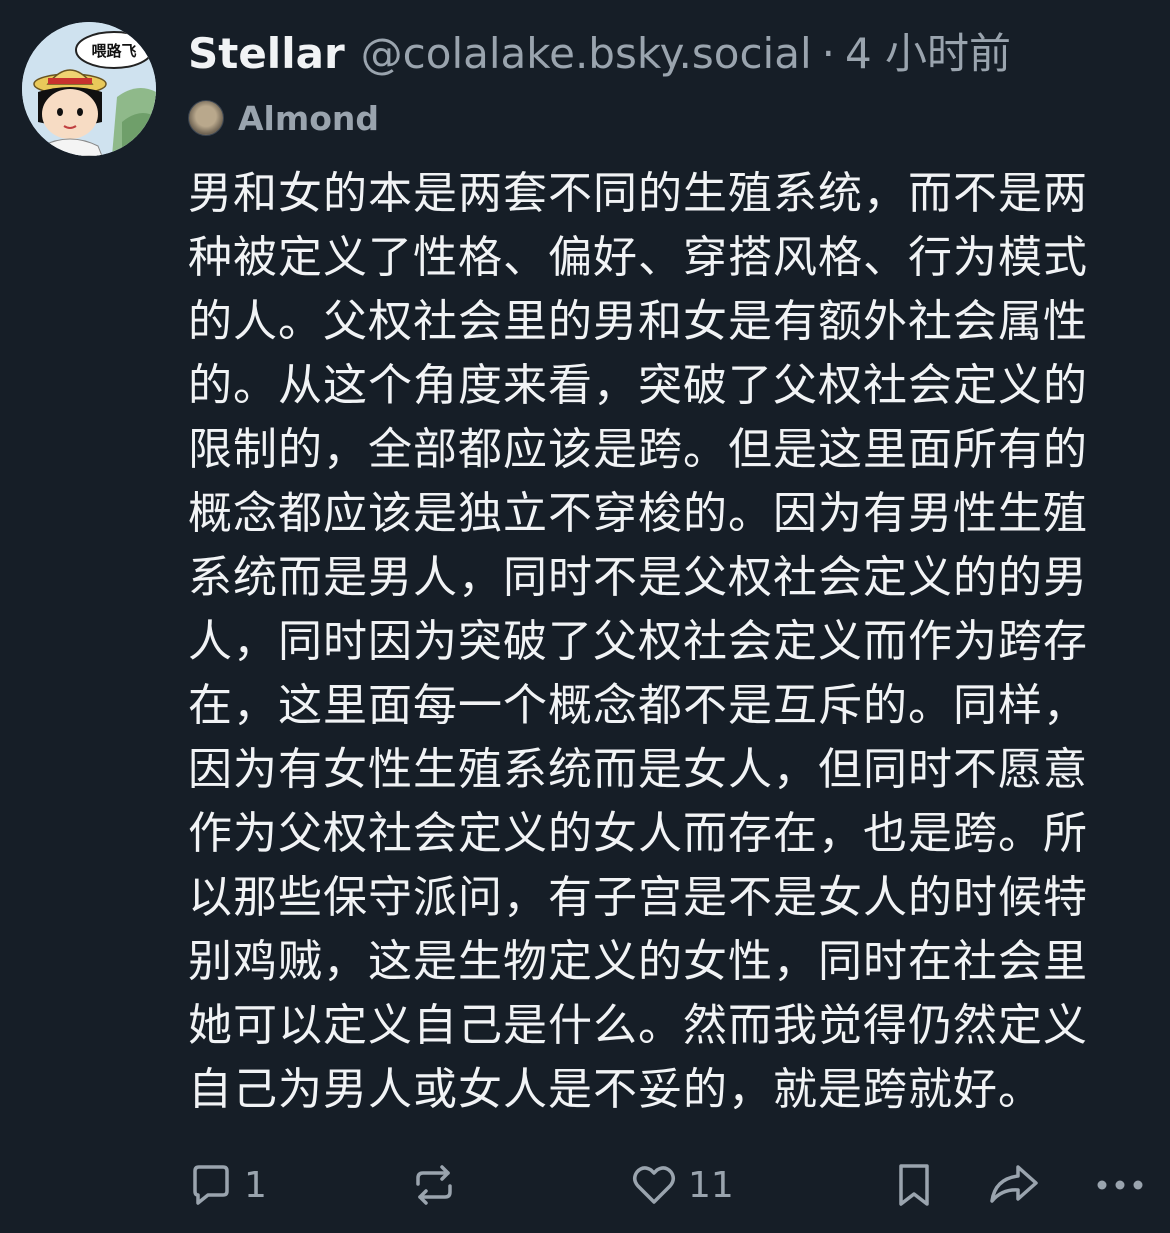  What do you see at coordinates (638, 641) in the screenshot?
I see `post-text-line: 人，同时因为突破了父权社会定义而作为跨存` at bounding box center [638, 641].